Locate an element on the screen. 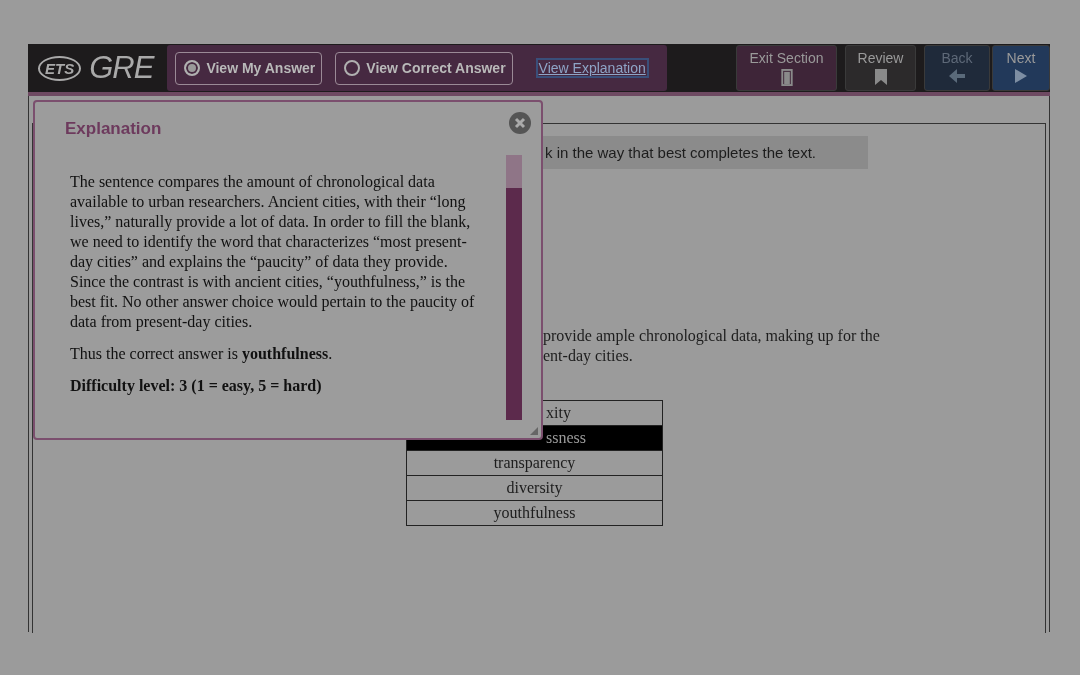 Image resolution: width=1080 pixels, height=675 pixels. resize-grip-icon is located at coordinates (534, 431).